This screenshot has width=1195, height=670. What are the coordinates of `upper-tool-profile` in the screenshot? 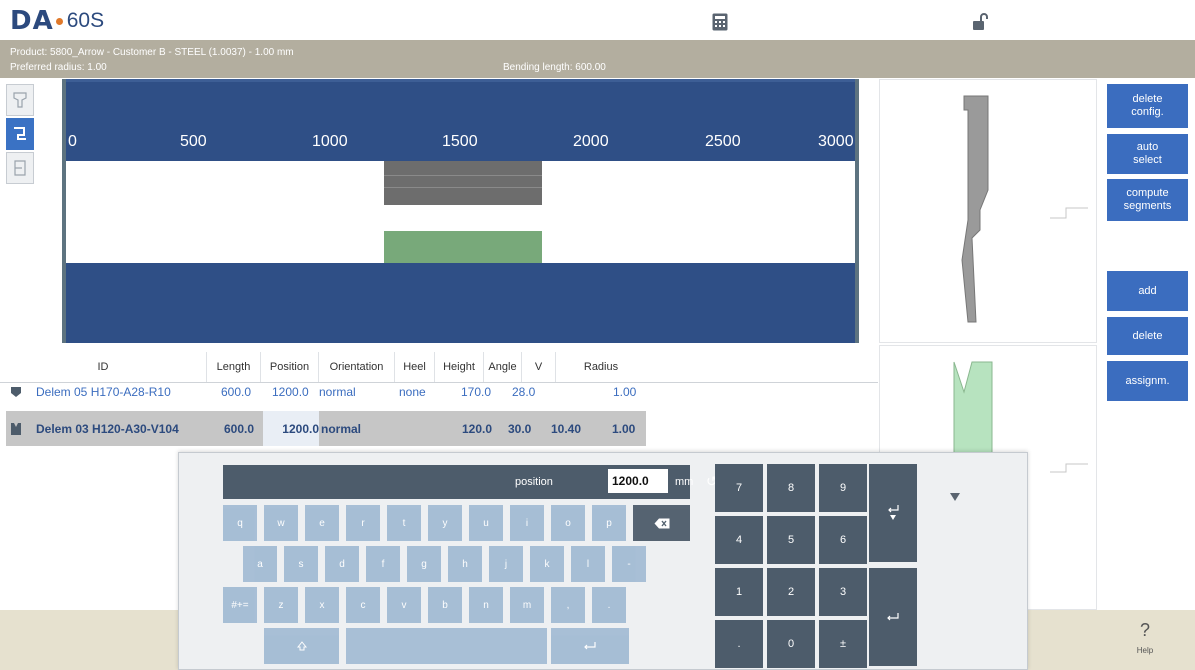 It's located at (988, 211).